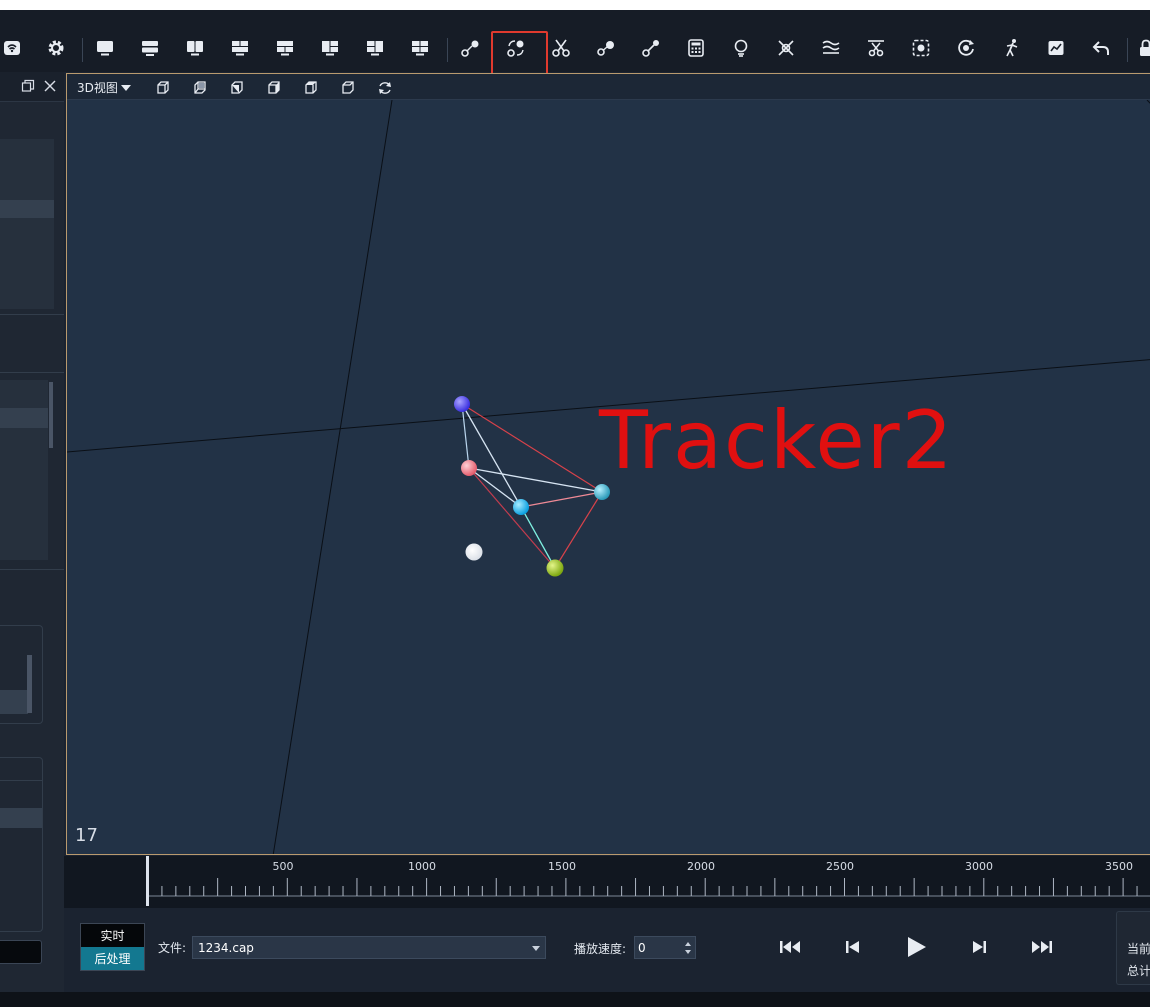 The width and height of the screenshot is (1150, 1007). Describe the element at coordinates (921, 48) in the screenshot. I see `target-frame-icon` at that location.